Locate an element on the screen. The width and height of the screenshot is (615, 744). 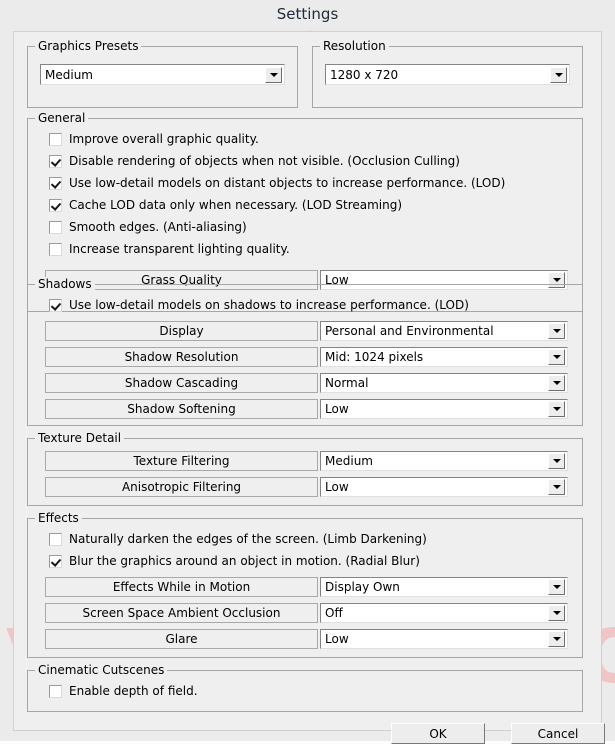
setting-label-text: Shadow Cascading is located at coordinates (181, 383).